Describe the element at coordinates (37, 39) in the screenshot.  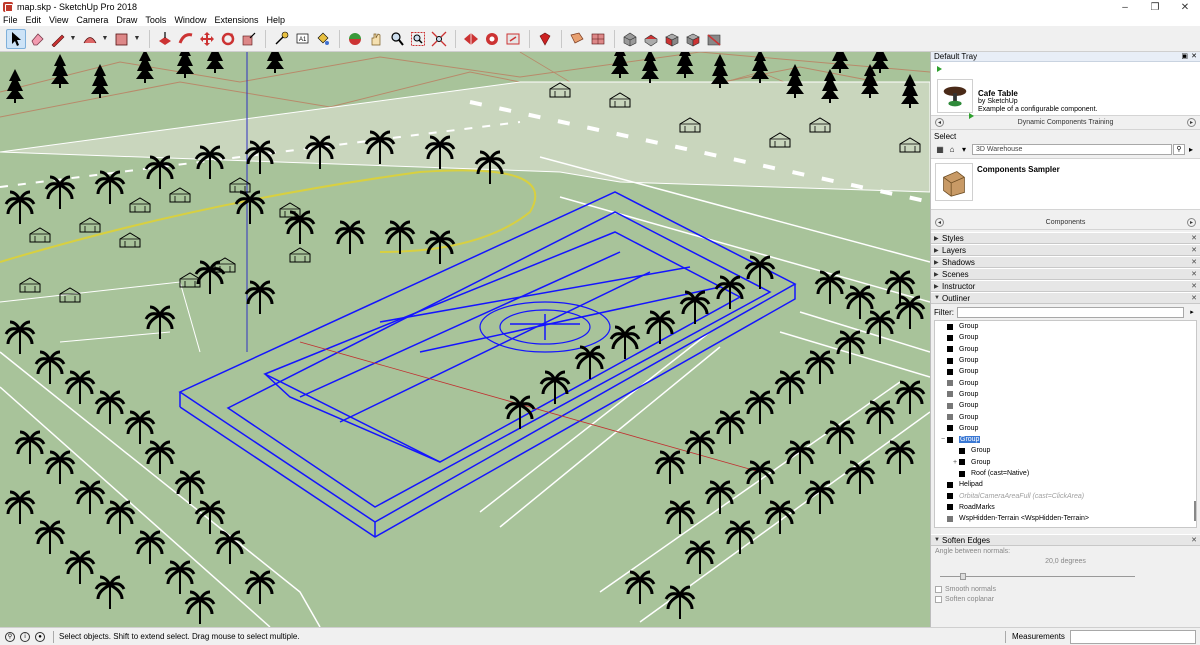
I see `eraser-tool-button` at that location.